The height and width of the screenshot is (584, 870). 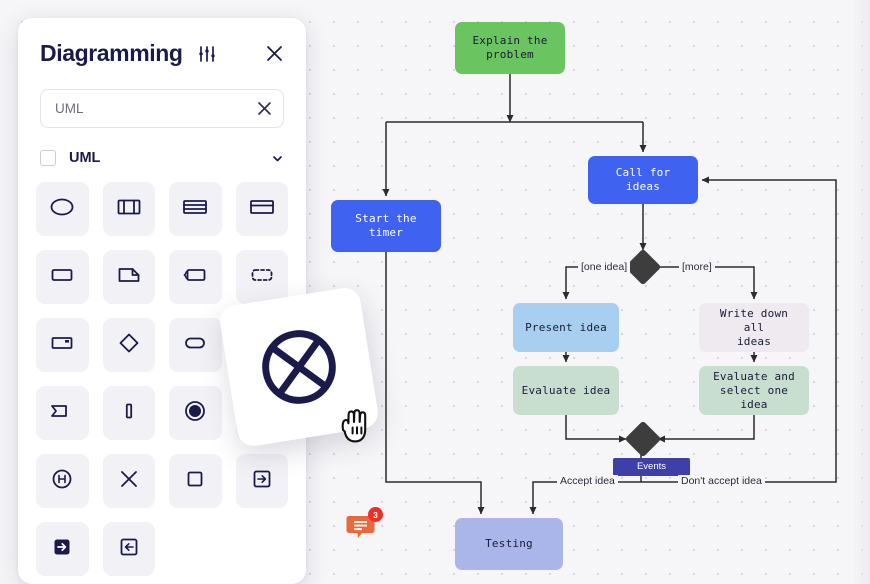 What do you see at coordinates (651, 467) in the screenshot?
I see `events-badge: Events` at bounding box center [651, 467].